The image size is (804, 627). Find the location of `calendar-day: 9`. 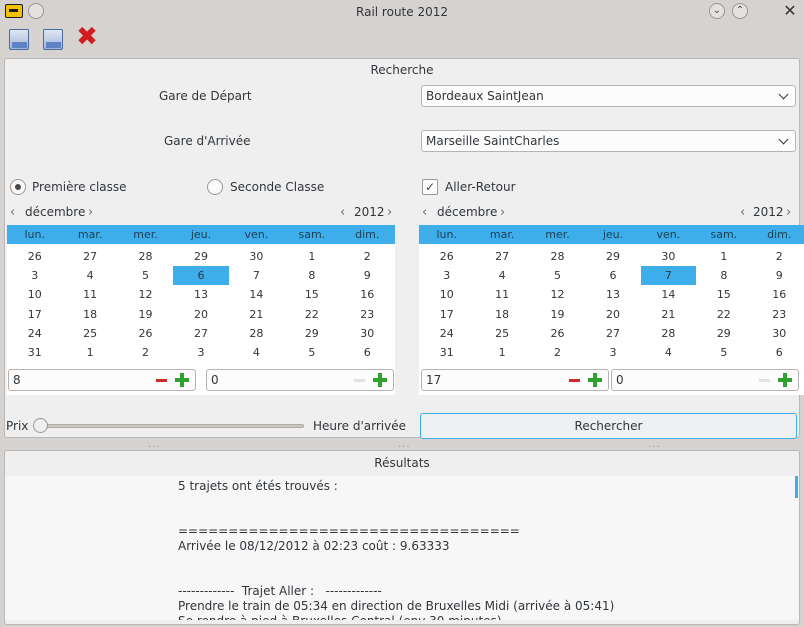

calendar-day: 9 is located at coordinates (367, 275).